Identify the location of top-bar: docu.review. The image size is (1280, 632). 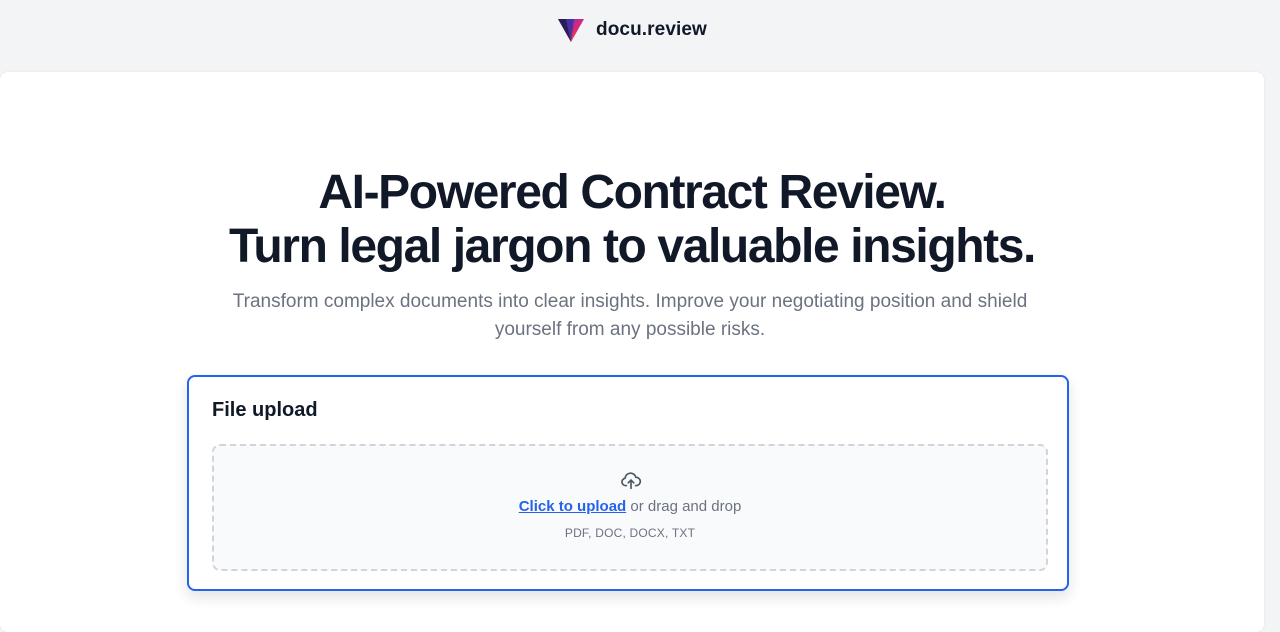
(640, 36).